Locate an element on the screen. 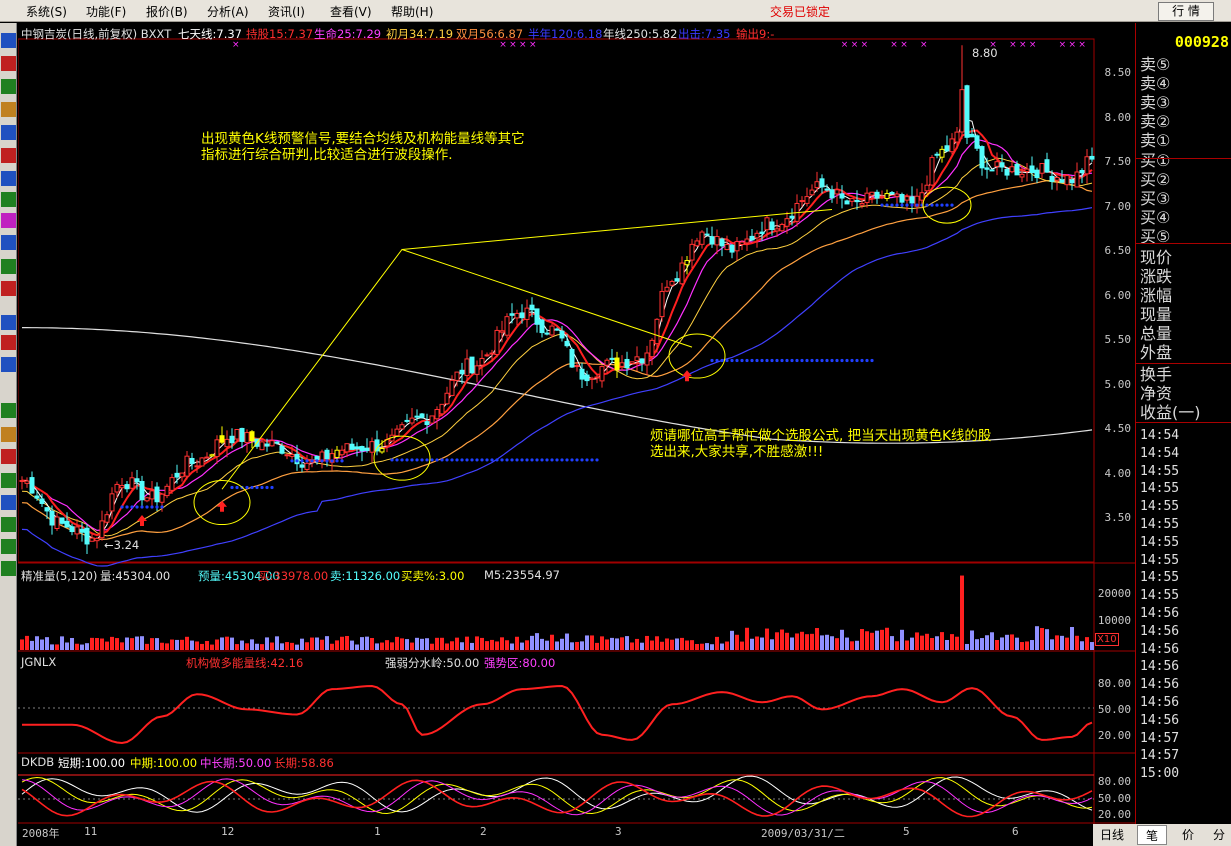 The width and height of the screenshot is (1231, 846). move-icon is located at coordinates (8, 502).